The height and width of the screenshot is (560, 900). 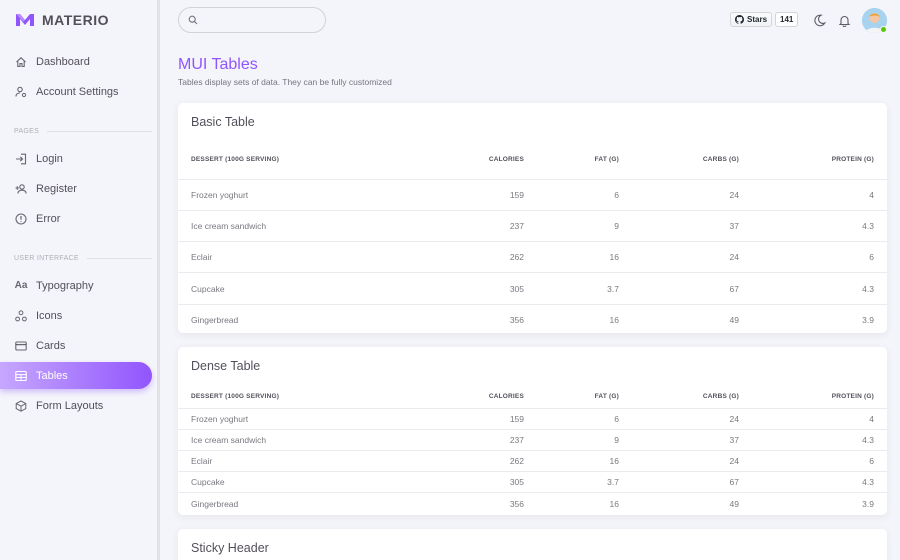 I want to click on search-icon, so click(x=193, y=20).